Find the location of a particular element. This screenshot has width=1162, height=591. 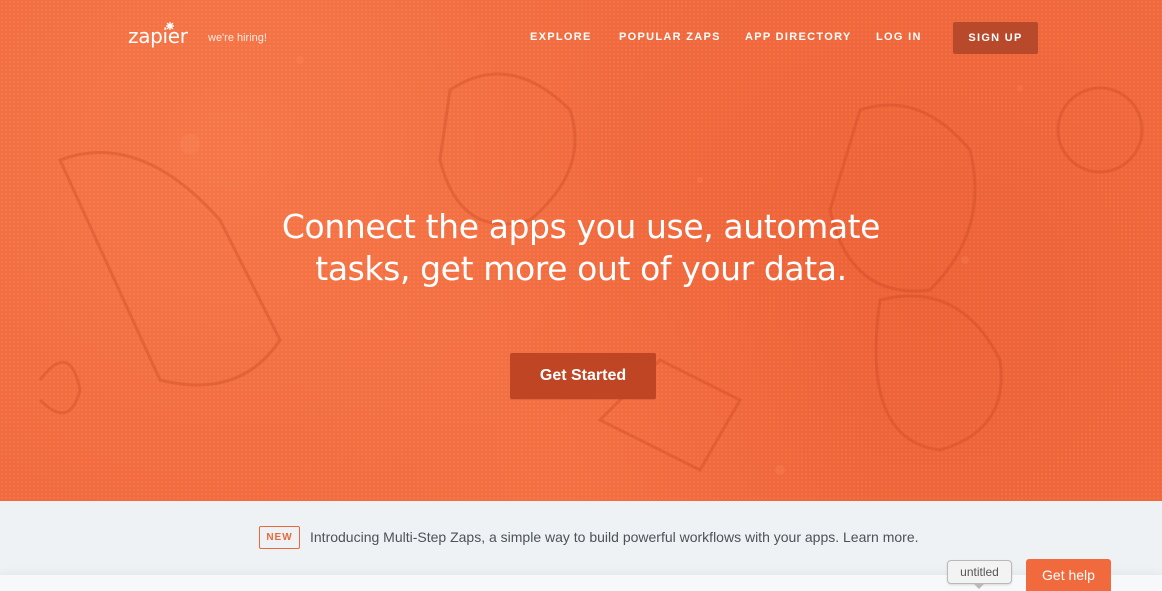

logo-star-icon is located at coordinates (170, 26).